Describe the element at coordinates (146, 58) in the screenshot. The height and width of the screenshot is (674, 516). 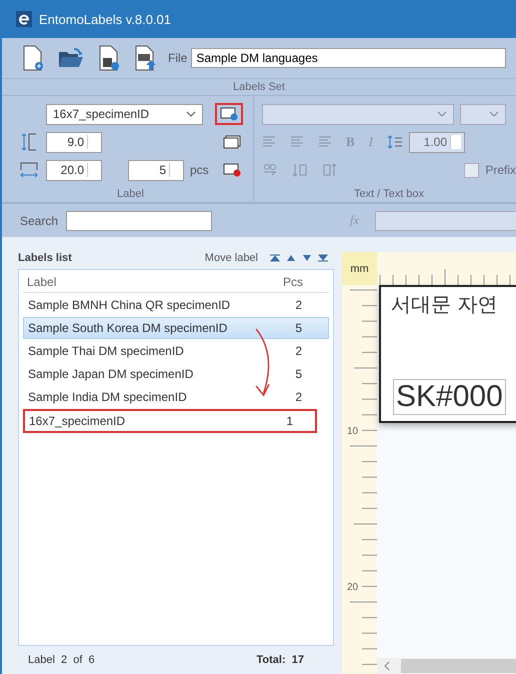
I see `csv-import-icon` at that location.